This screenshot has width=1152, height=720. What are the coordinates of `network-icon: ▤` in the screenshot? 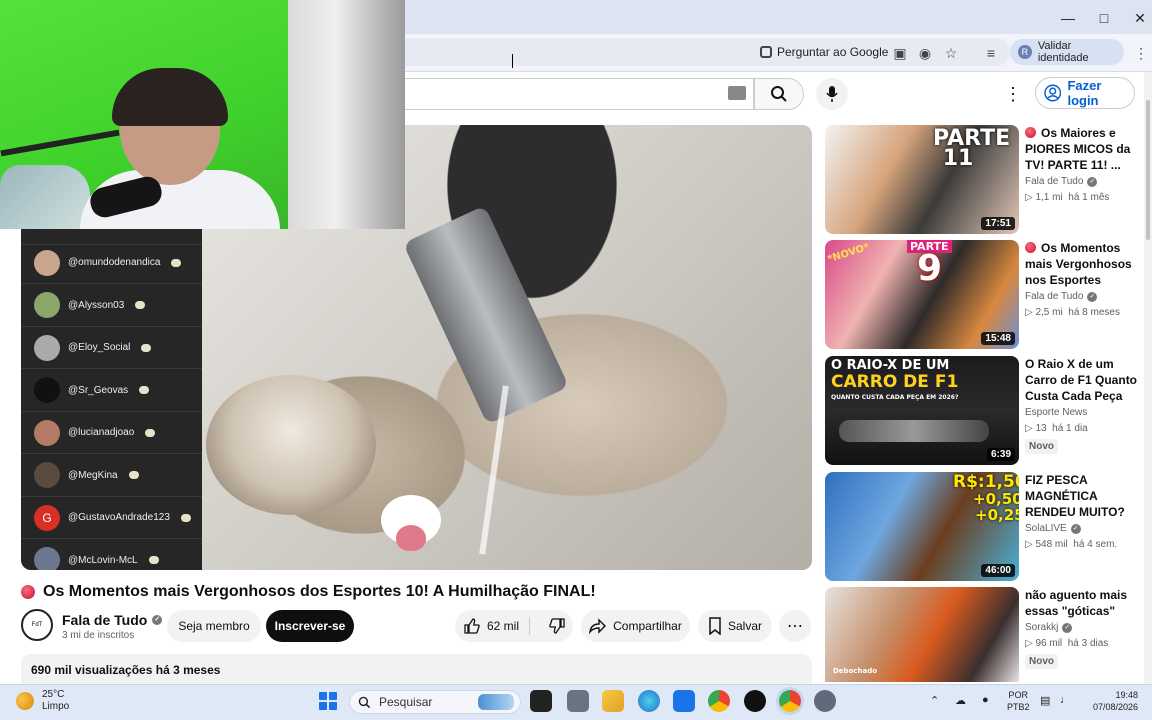 It's located at (1045, 700).